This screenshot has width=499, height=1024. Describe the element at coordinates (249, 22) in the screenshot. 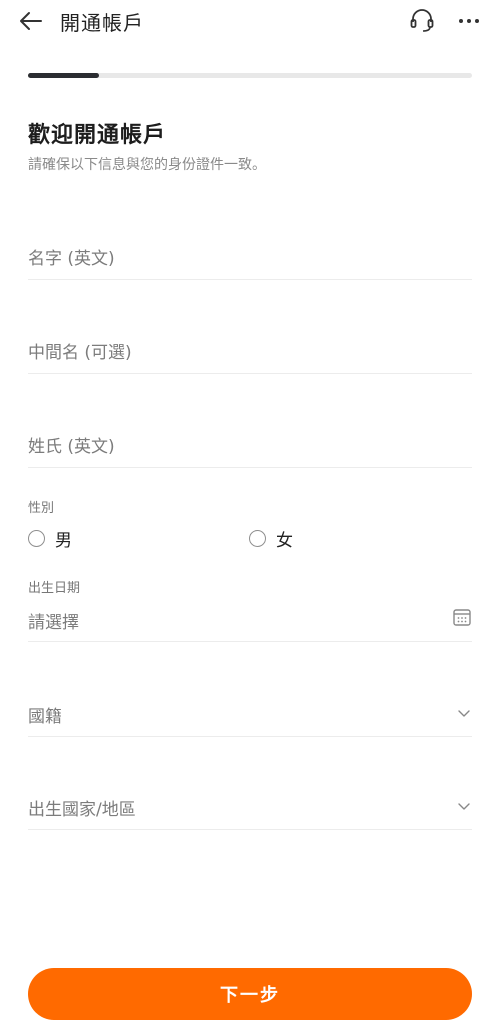

I see `top-bar: 開通帳戶` at that location.